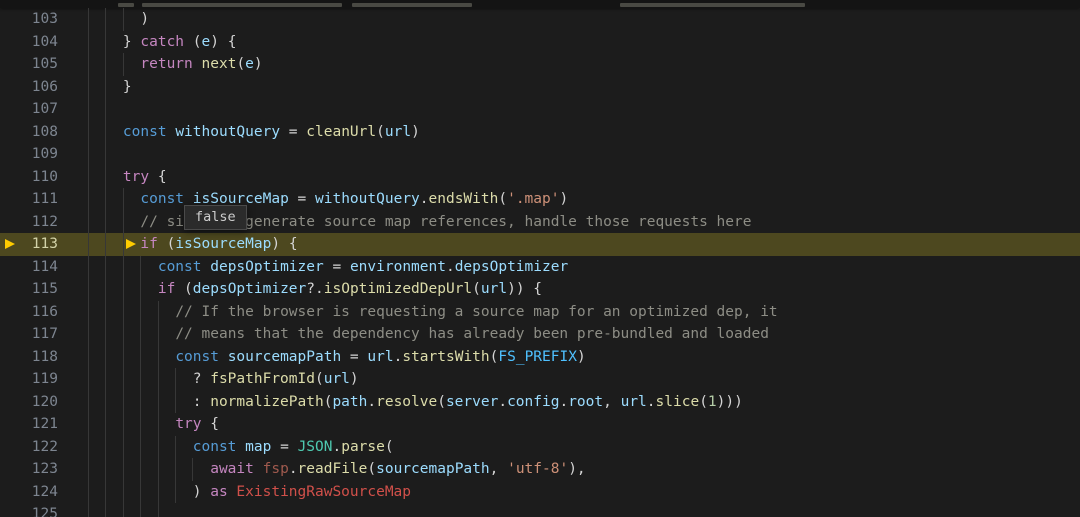  What do you see at coordinates (540, 4) in the screenshot?
I see `clipped-top-code-line` at bounding box center [540, 4].